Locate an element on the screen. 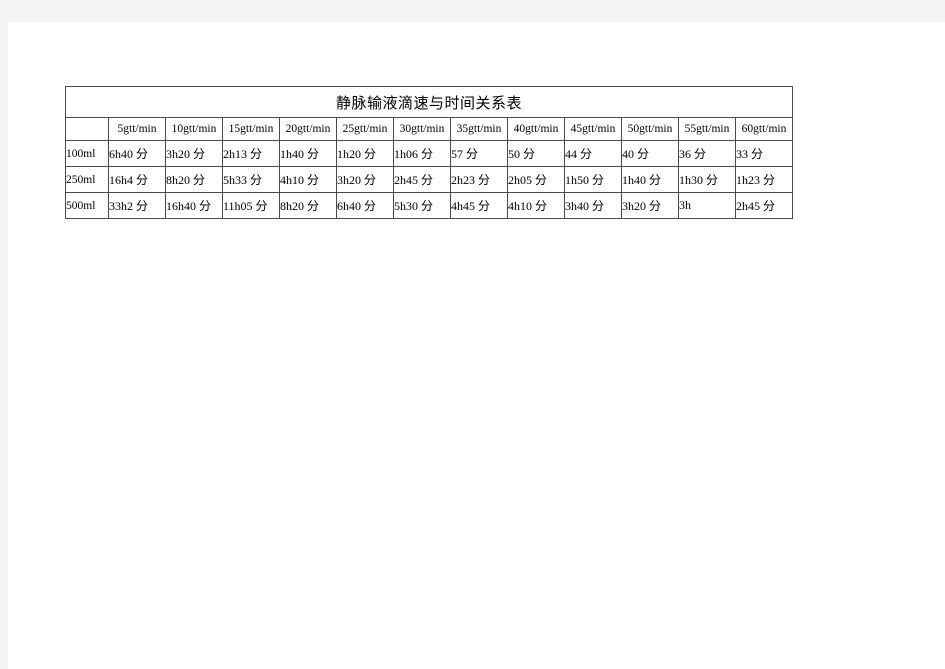 This screenshot has height=669, width=945. column-header-60gtt: 60gtt/min is located at coordinates (764, 129).